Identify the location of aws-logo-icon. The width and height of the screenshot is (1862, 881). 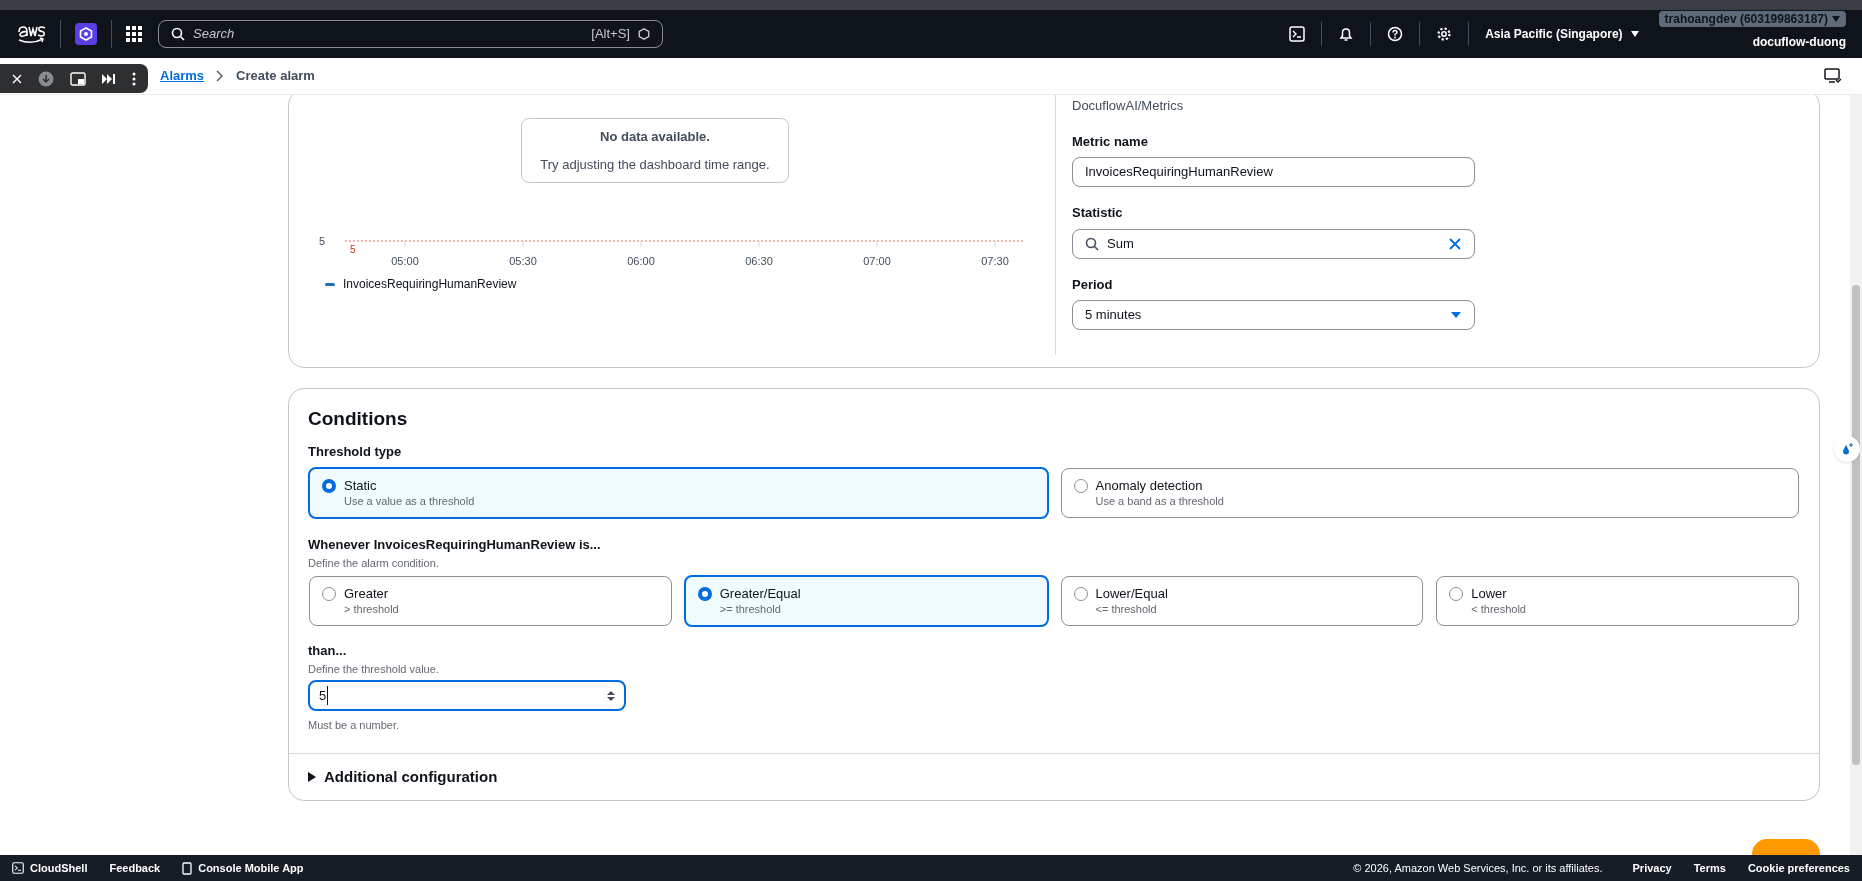
(31, 34).